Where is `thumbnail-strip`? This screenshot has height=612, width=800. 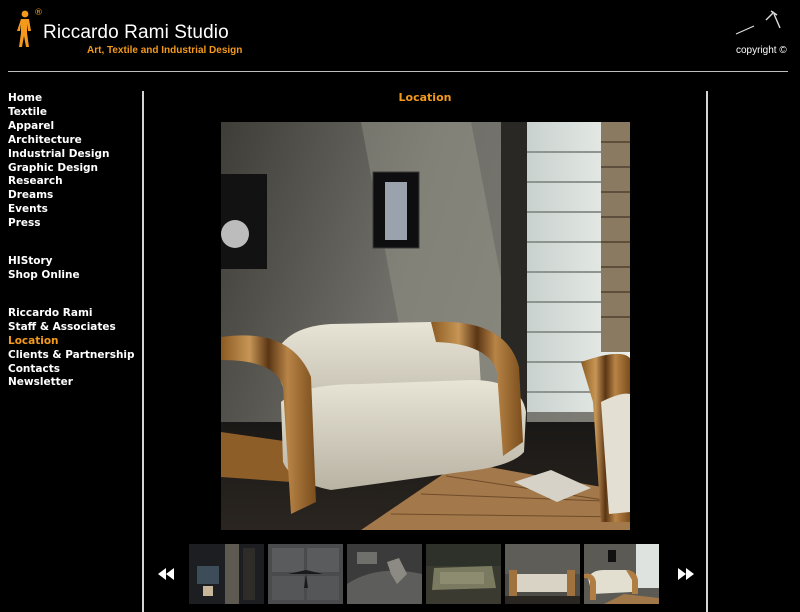 thumbnail-strip is located at coordinates (425, 574).